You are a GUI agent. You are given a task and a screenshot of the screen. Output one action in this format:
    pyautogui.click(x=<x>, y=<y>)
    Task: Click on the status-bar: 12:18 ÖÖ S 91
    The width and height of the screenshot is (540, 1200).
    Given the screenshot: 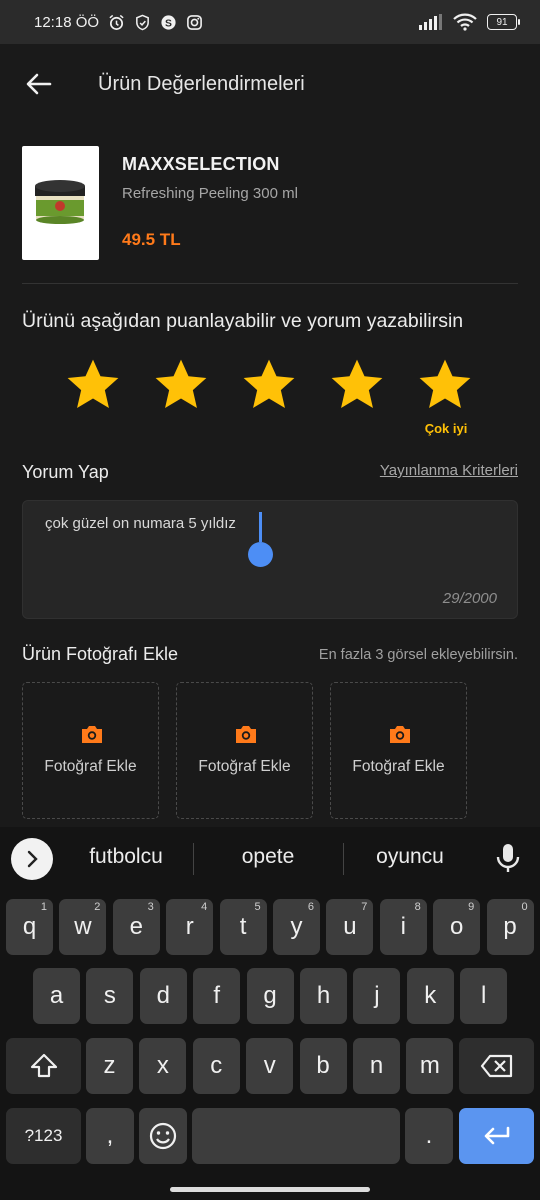 What is the action you would take?
    pyautogui.click(x=270, y=22)
    